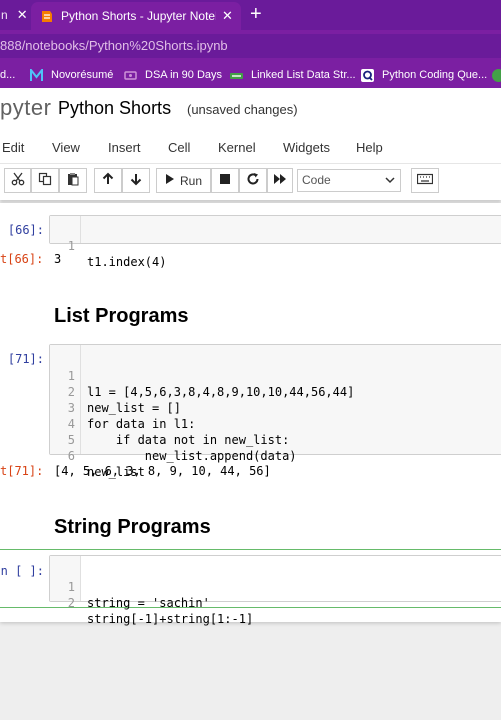  What do you see at coordinates (134, 408) in the screenshot?
I see `code-text: new_list = []` at bounding box center [134, 408].